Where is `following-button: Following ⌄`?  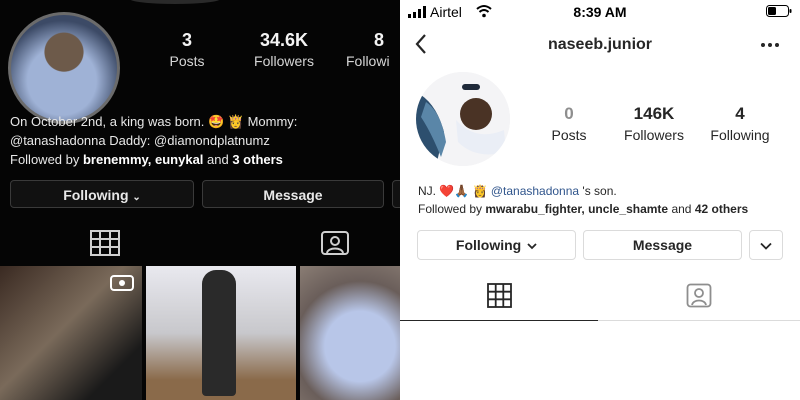
following-button: Following ⌄ is located at coordinates (102, 194).